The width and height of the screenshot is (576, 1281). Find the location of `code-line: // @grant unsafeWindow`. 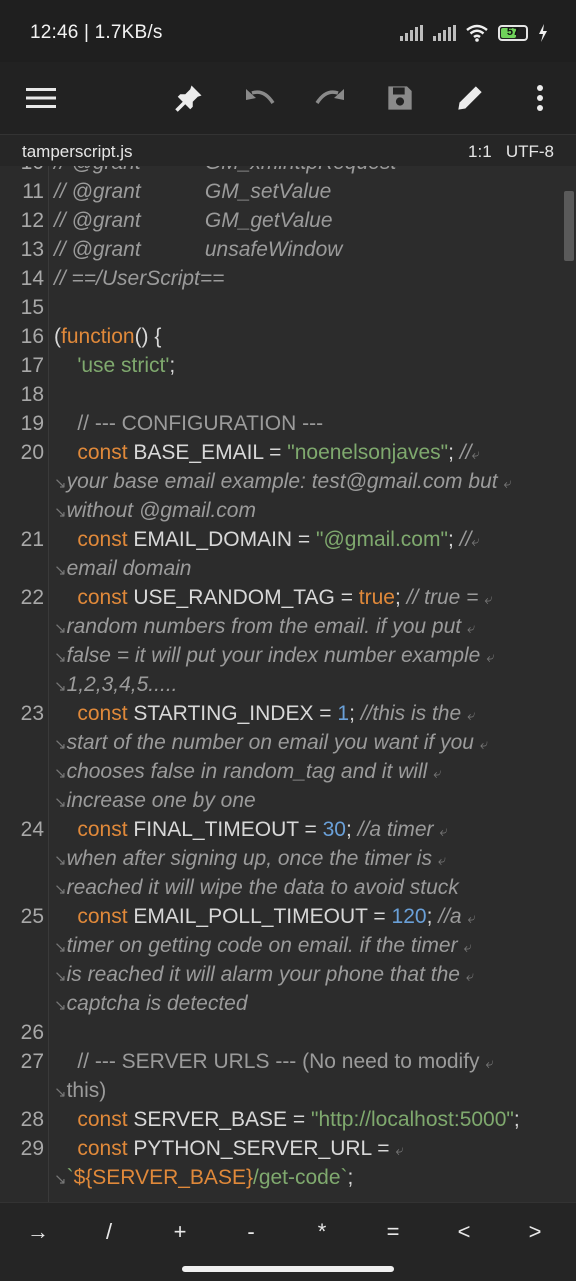

code-line: // @grant unsafeWindow is located at coordinates (198, 249).